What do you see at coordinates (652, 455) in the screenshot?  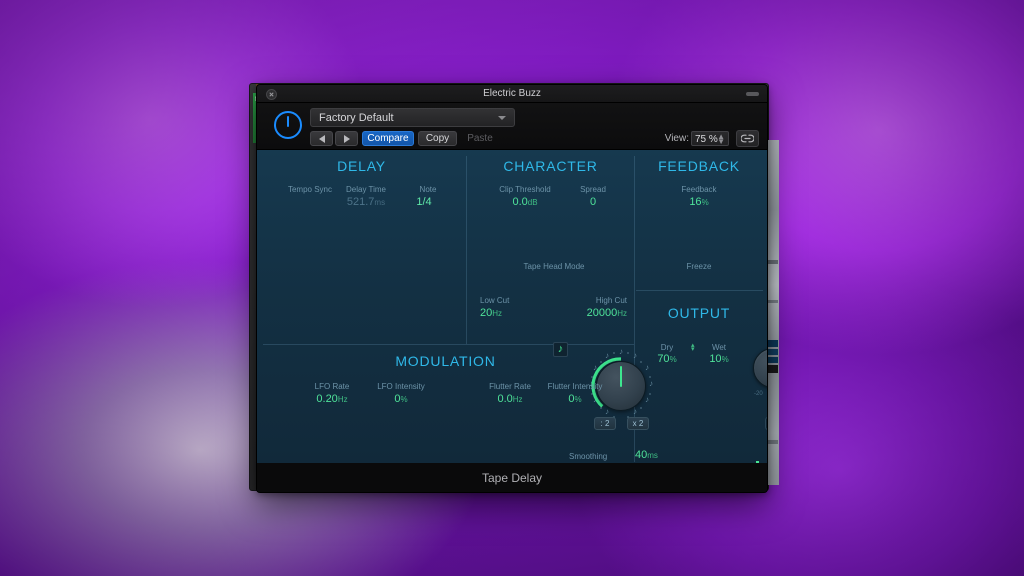 I see `smoothing-unit: ms` at bounding box center [652, 455].